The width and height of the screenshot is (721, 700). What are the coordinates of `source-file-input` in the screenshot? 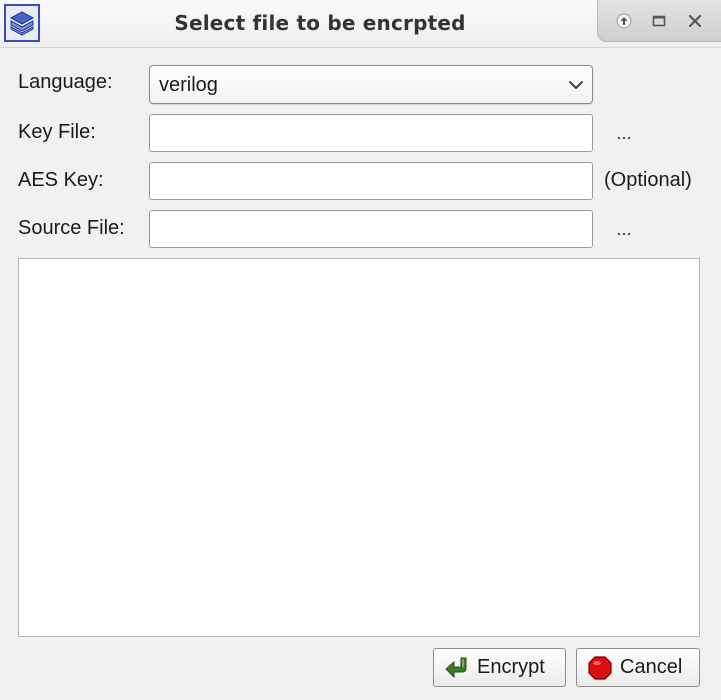 It's located at (371, 229).